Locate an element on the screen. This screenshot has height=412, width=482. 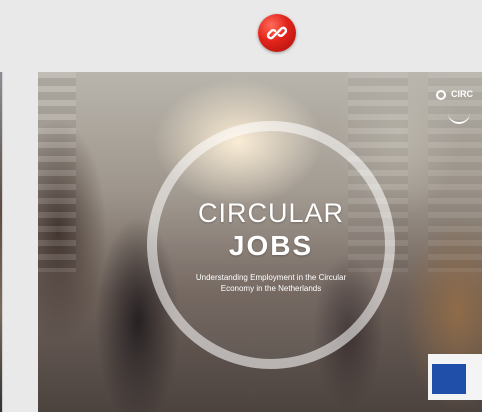
logo-text: CIRC is located at coordinates (462, 94).